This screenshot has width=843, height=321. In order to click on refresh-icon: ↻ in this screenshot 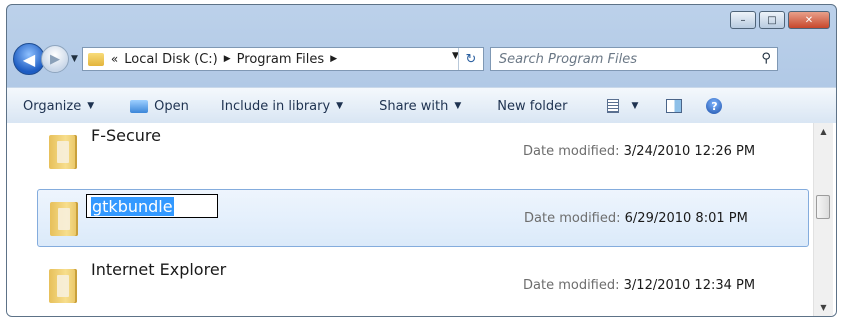, I will do `click(471, 59)`.